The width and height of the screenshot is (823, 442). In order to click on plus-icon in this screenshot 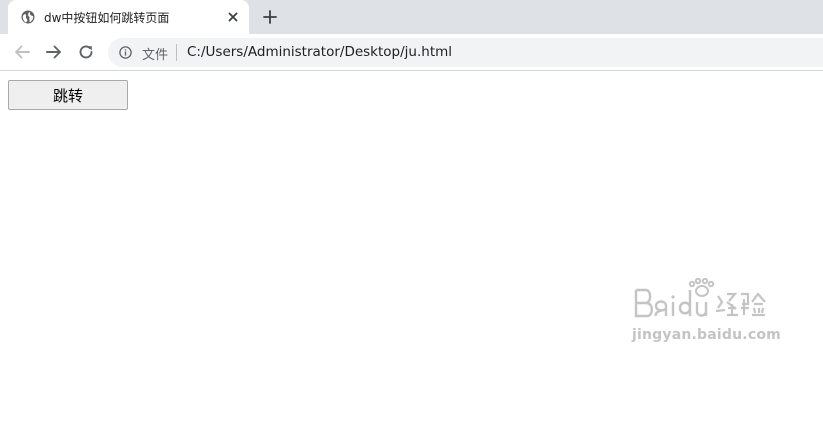, I will do `click(270, 17)`.